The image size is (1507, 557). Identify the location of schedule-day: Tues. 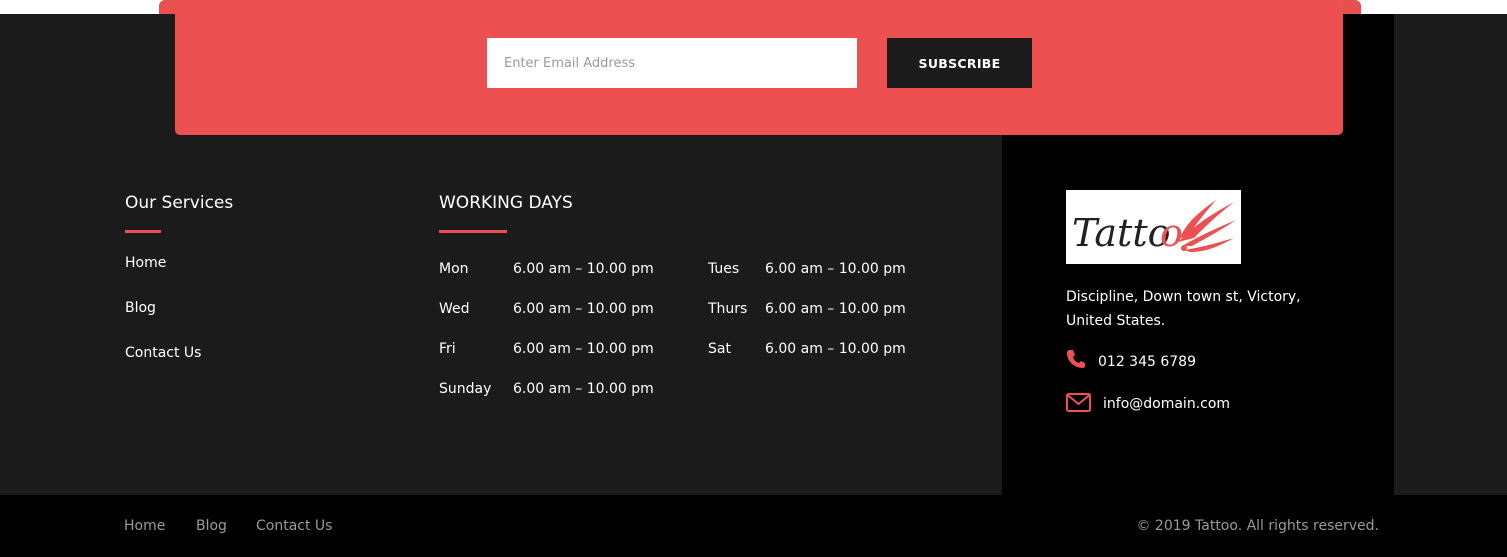
(724, 269).